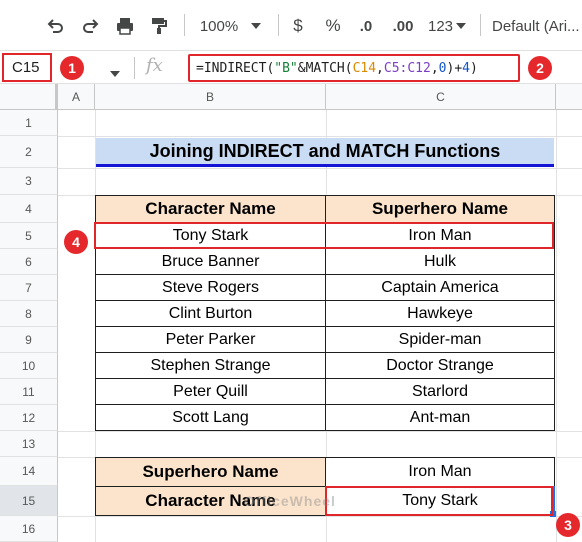 This screenshot has height=542, width=582. I want to click on badge-3: 3, so click(568, 525).